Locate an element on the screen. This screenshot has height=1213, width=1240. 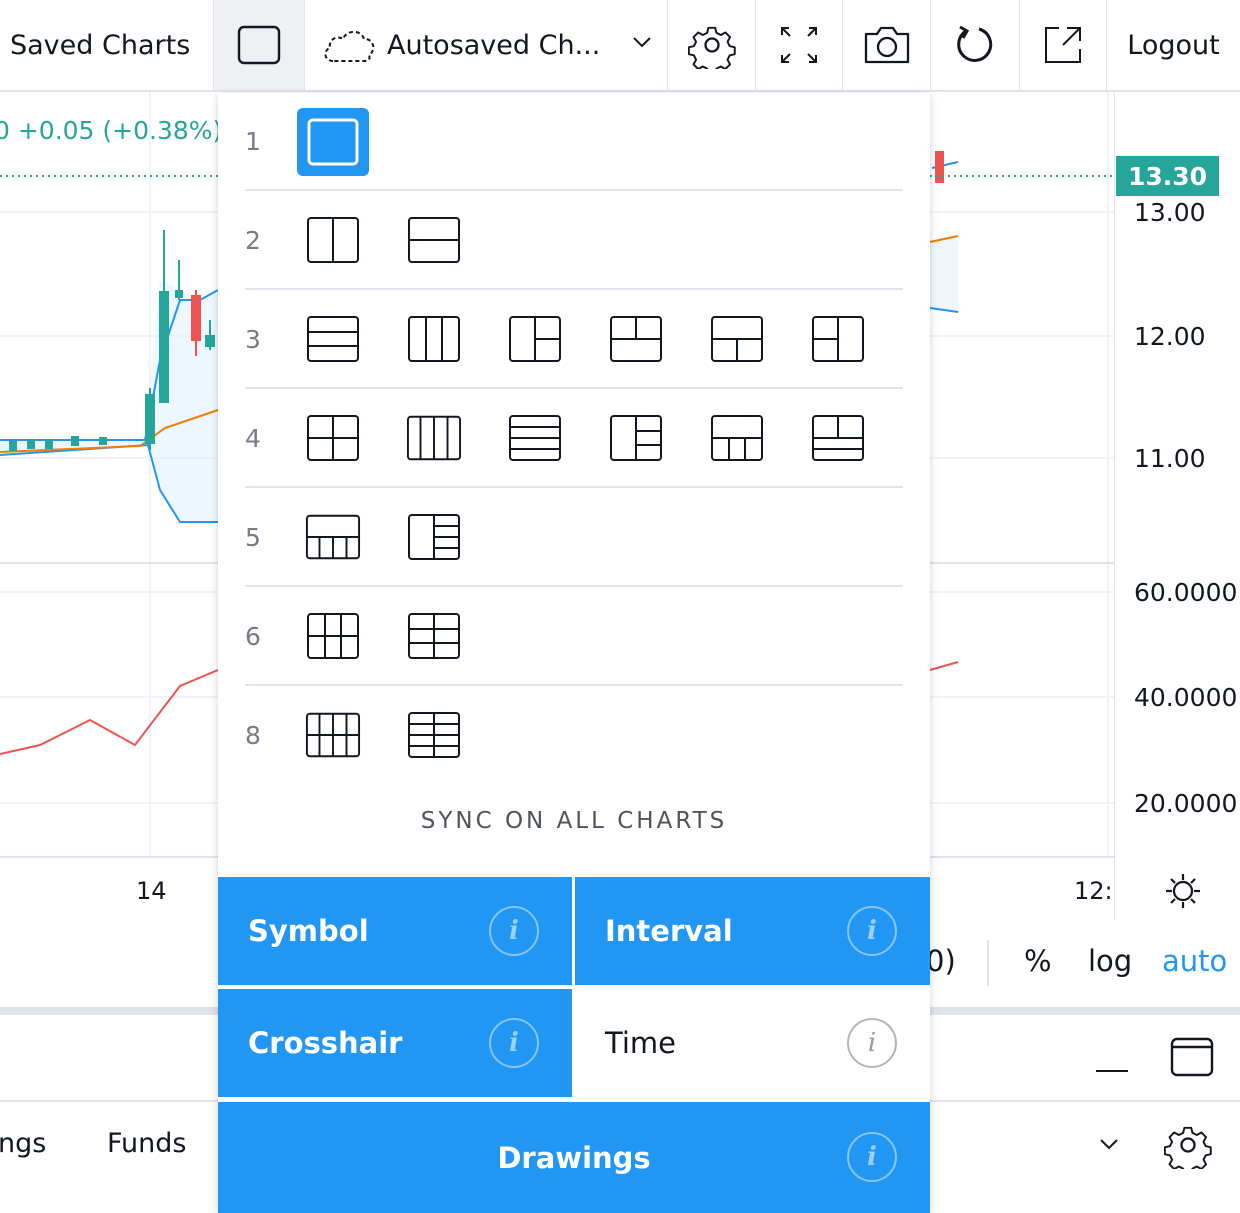
indicator-scale-label: 60.0000 is located at coordinates (1186, 592).